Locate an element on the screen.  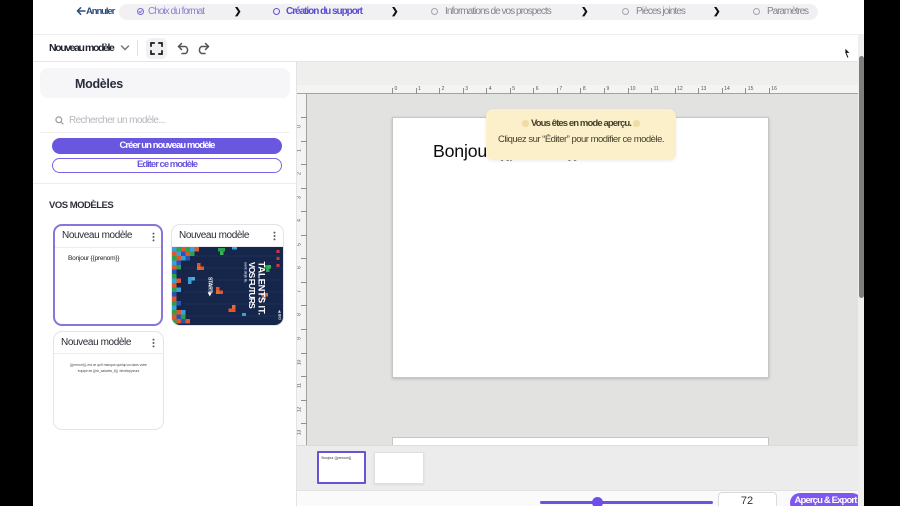
svg-text: START▶ is located at coordinates (210, 287).